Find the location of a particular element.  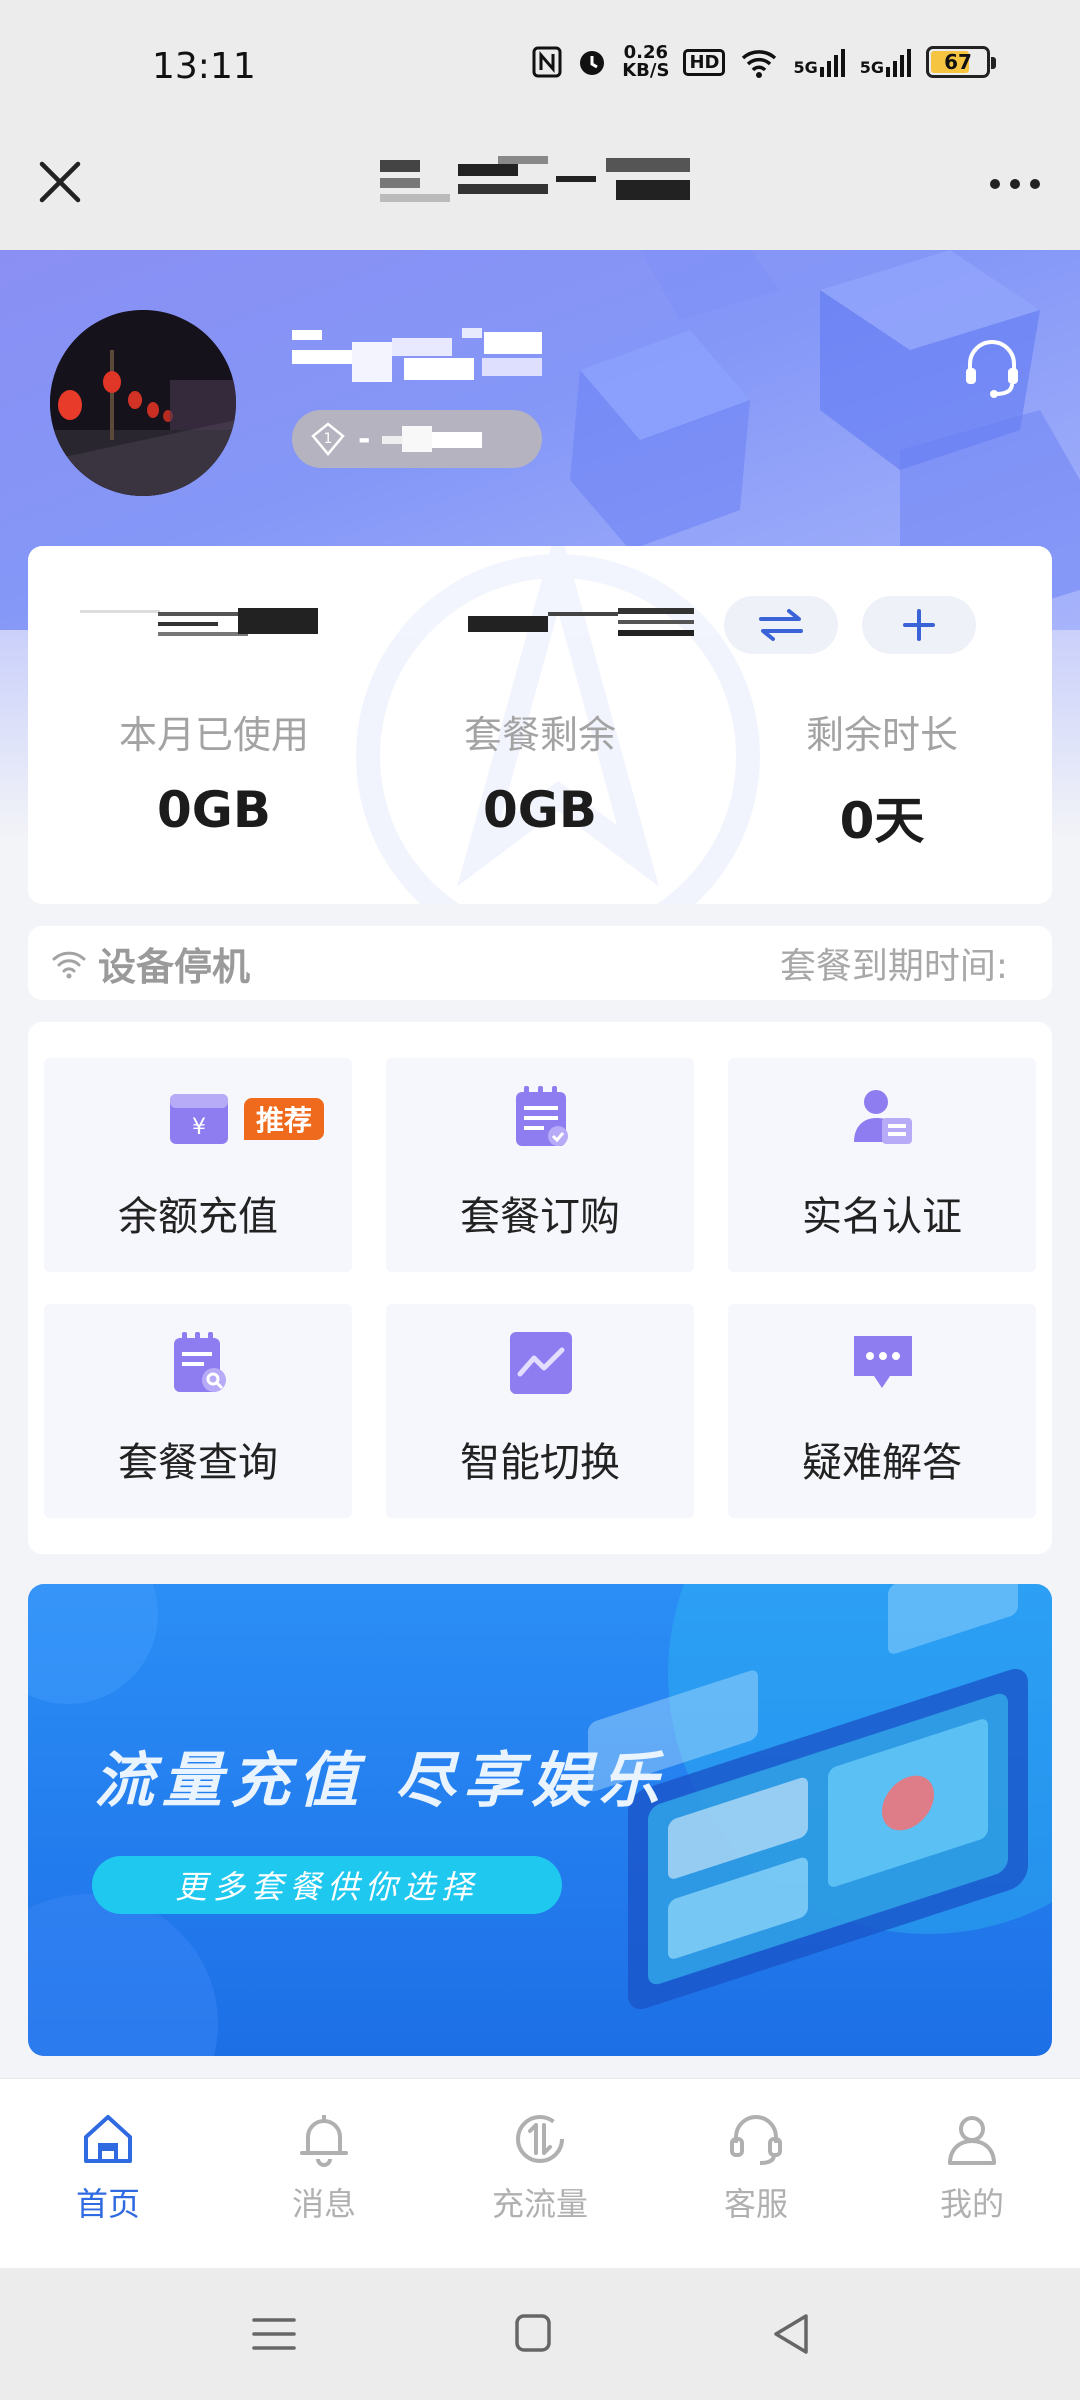

status-icons: 0.26 KB/S HD 5G 5G 67 is located at coordinates (764, 62).